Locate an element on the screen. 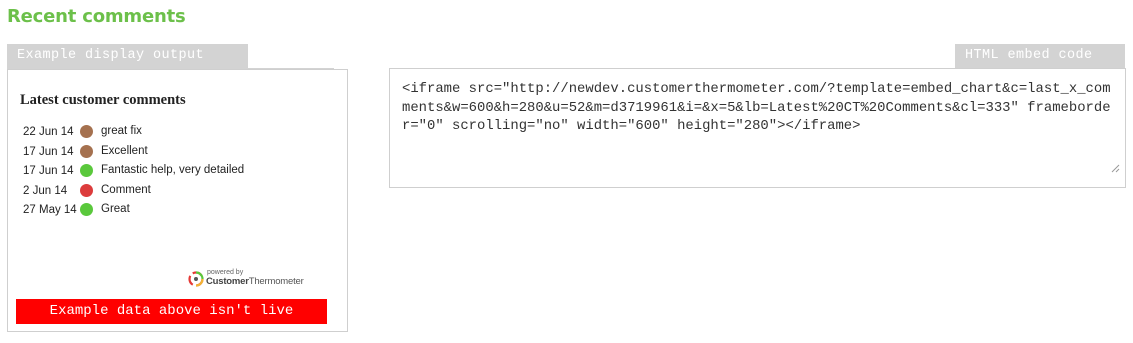 The height and width of the screenshot is (343, 1133). widget-title: Latest customer comments is located at coordinates (103, 100).